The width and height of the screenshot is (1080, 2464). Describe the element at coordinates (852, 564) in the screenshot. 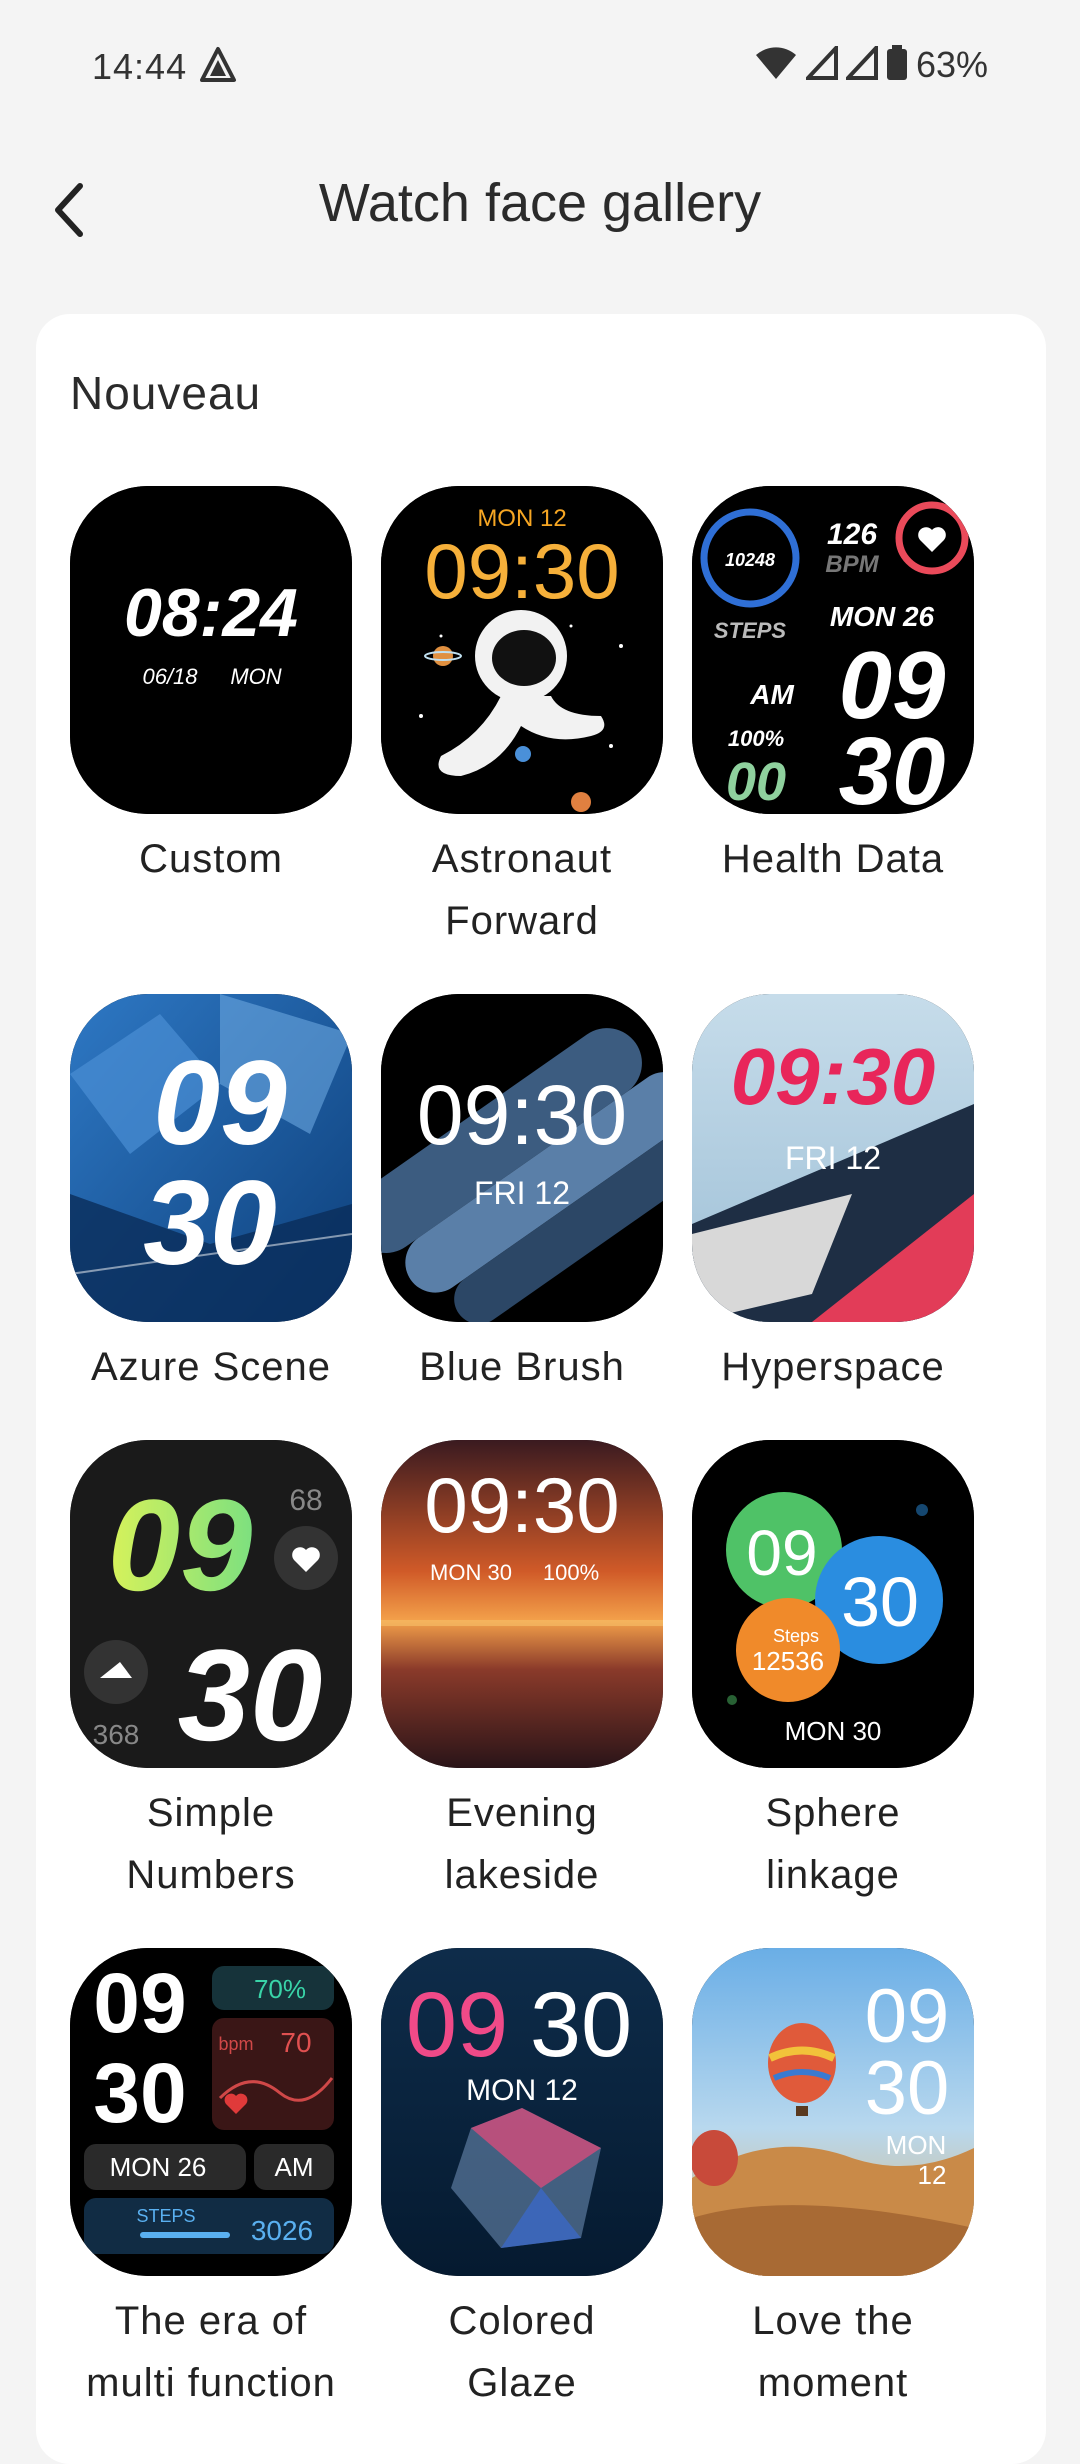

I see `face-bpm-label: BPM` at that location.